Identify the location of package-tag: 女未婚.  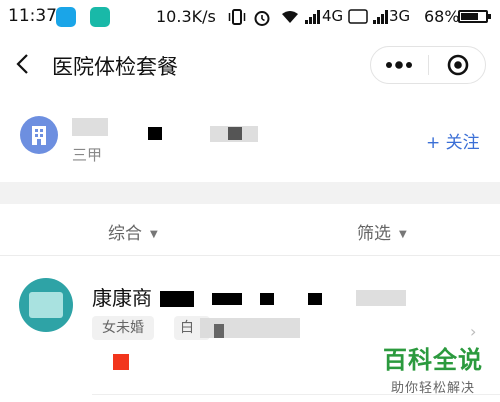
(123, 328).